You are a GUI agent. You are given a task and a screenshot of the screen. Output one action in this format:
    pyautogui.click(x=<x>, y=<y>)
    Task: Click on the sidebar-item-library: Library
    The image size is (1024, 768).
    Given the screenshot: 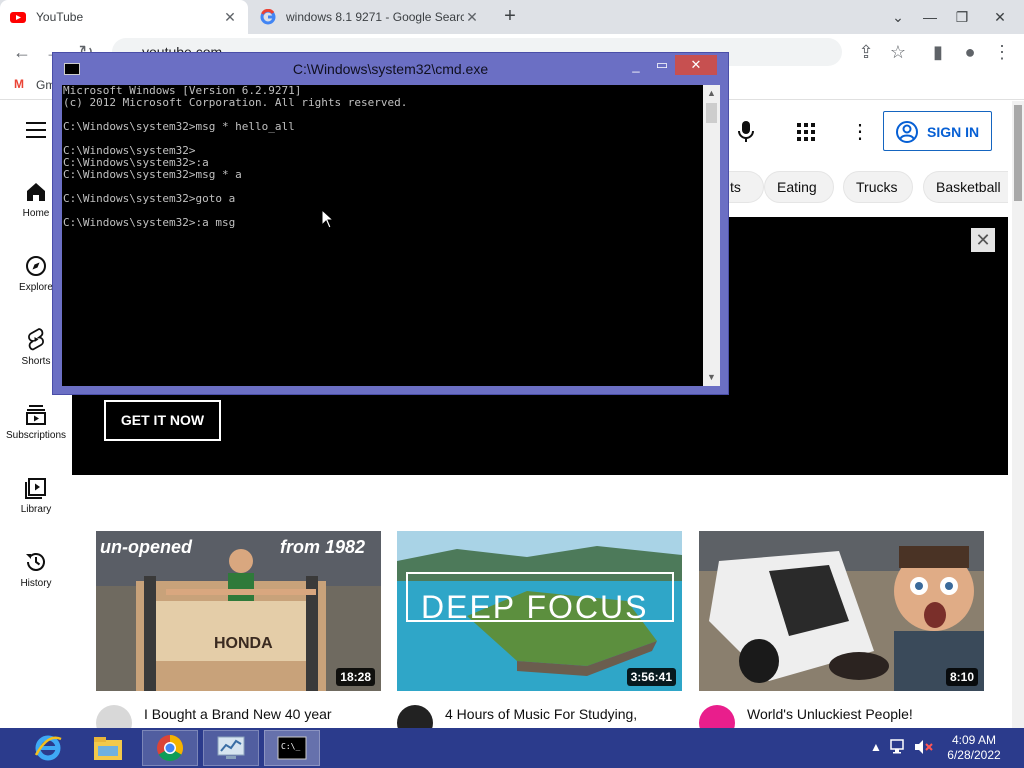 What is the action you would take?
    pyautogui.click(x=36, y=506)
    